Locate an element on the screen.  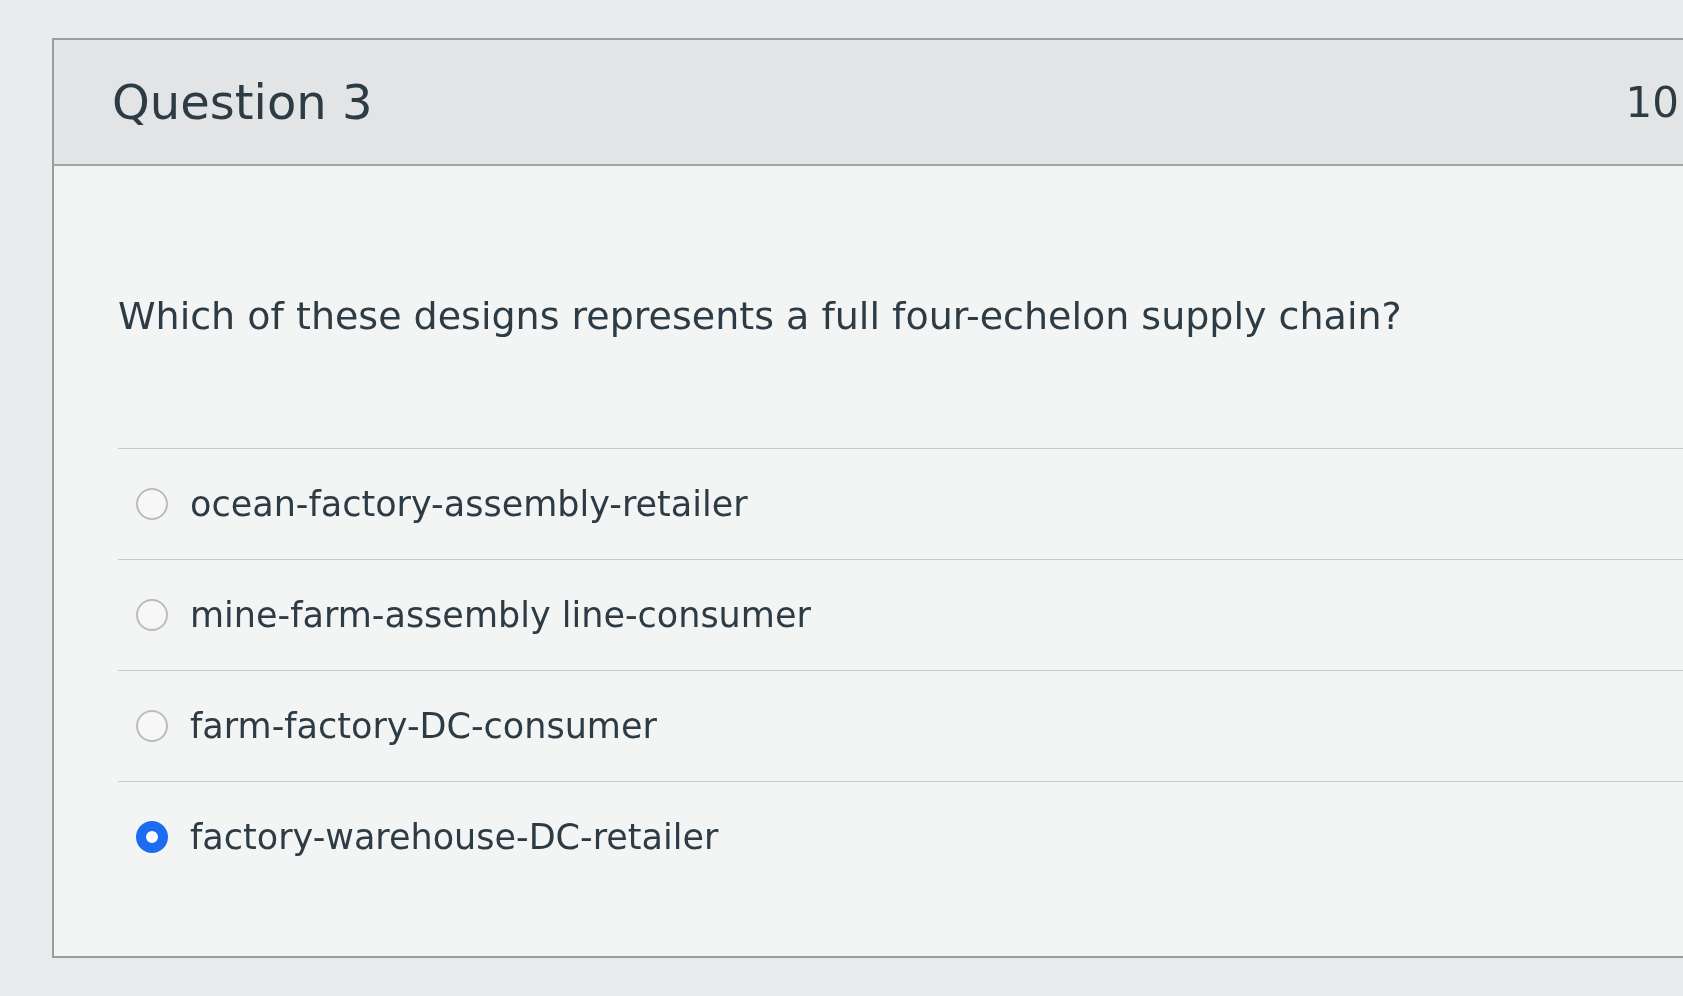
question-text: Which of these designs represents a full four-echelon supply chain? is located at coordinates (760, 316).